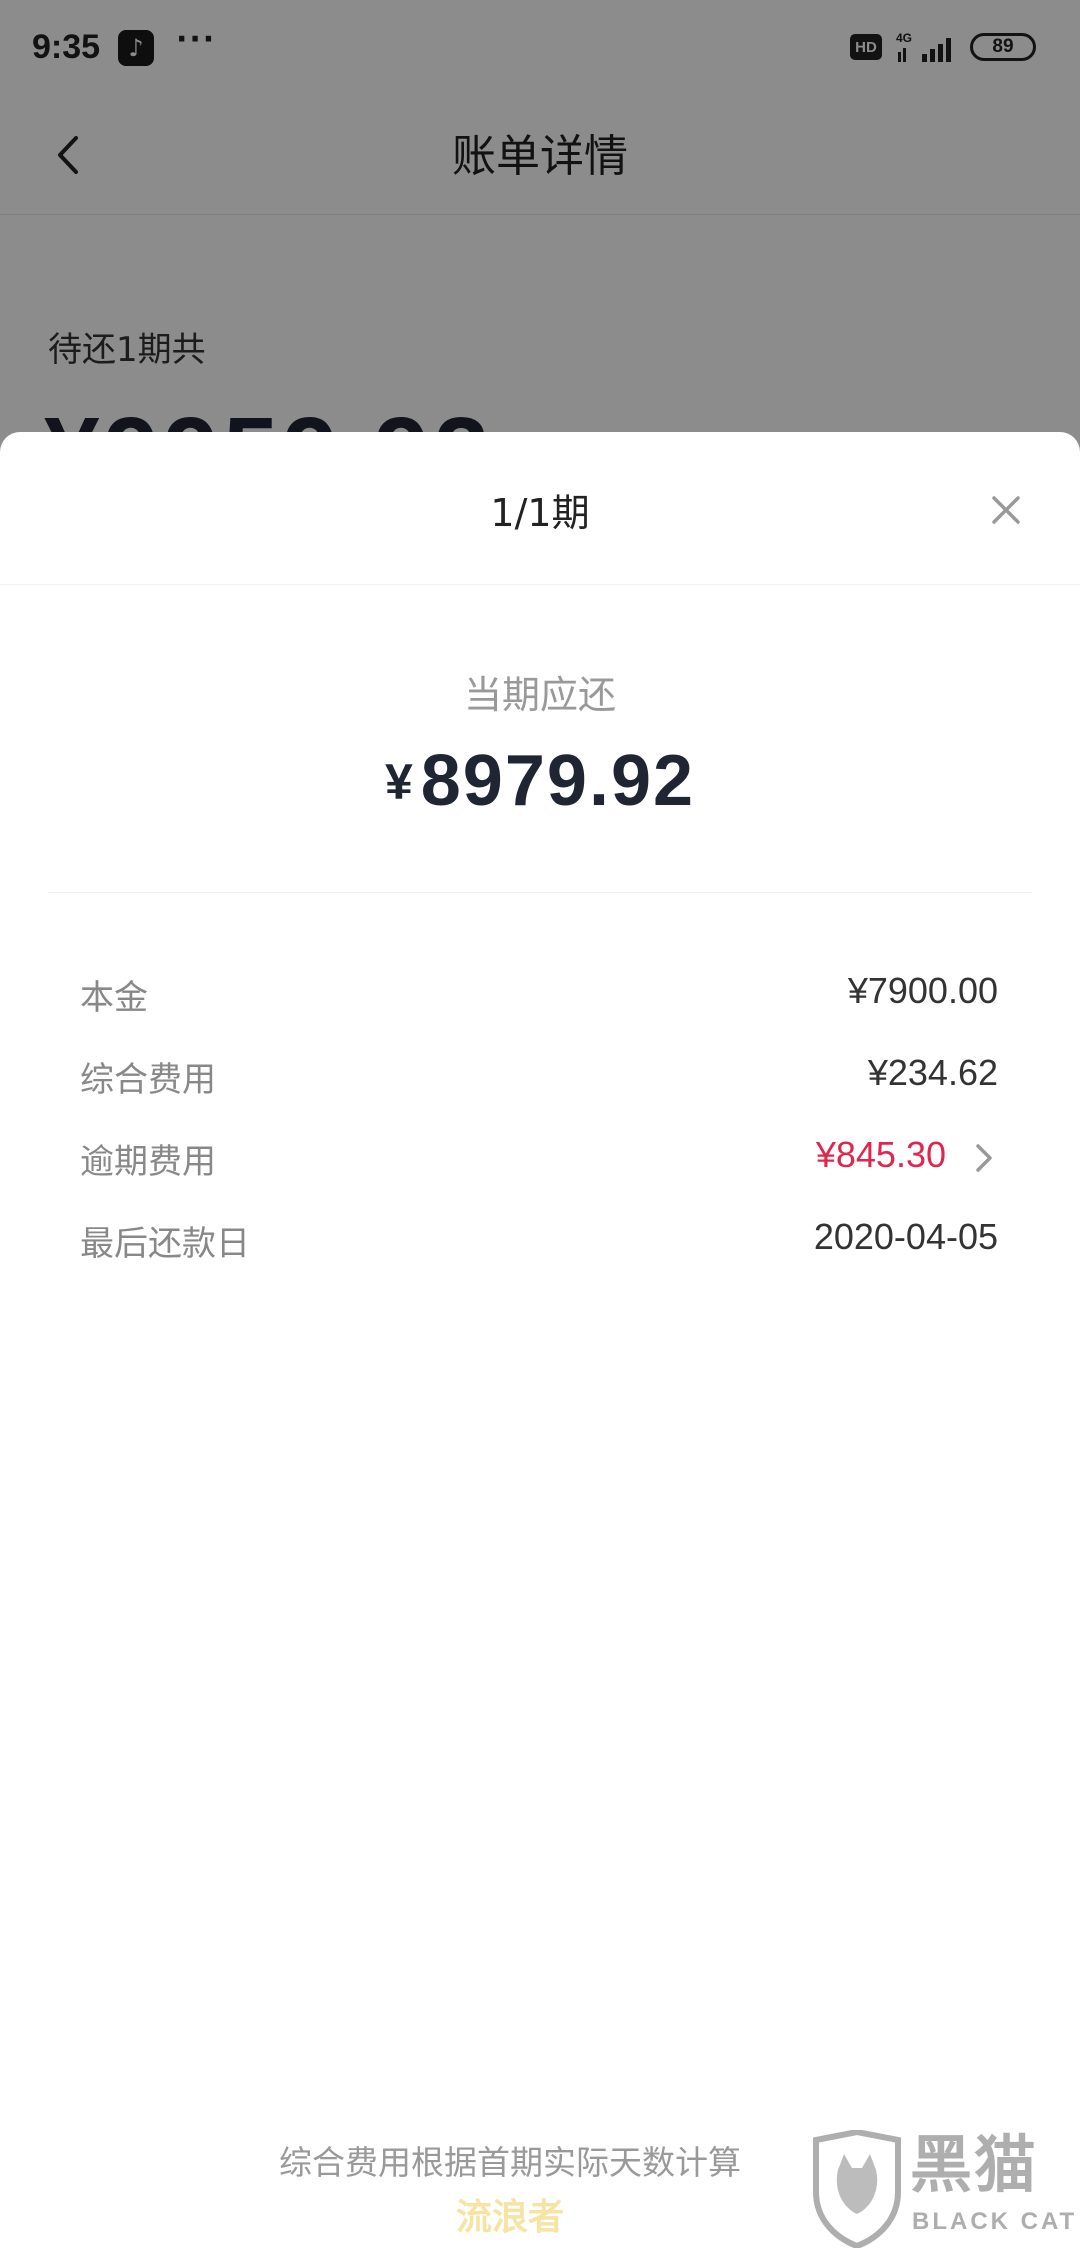  I want to click on due-amount-value: 8979.92, so click(558, 781).